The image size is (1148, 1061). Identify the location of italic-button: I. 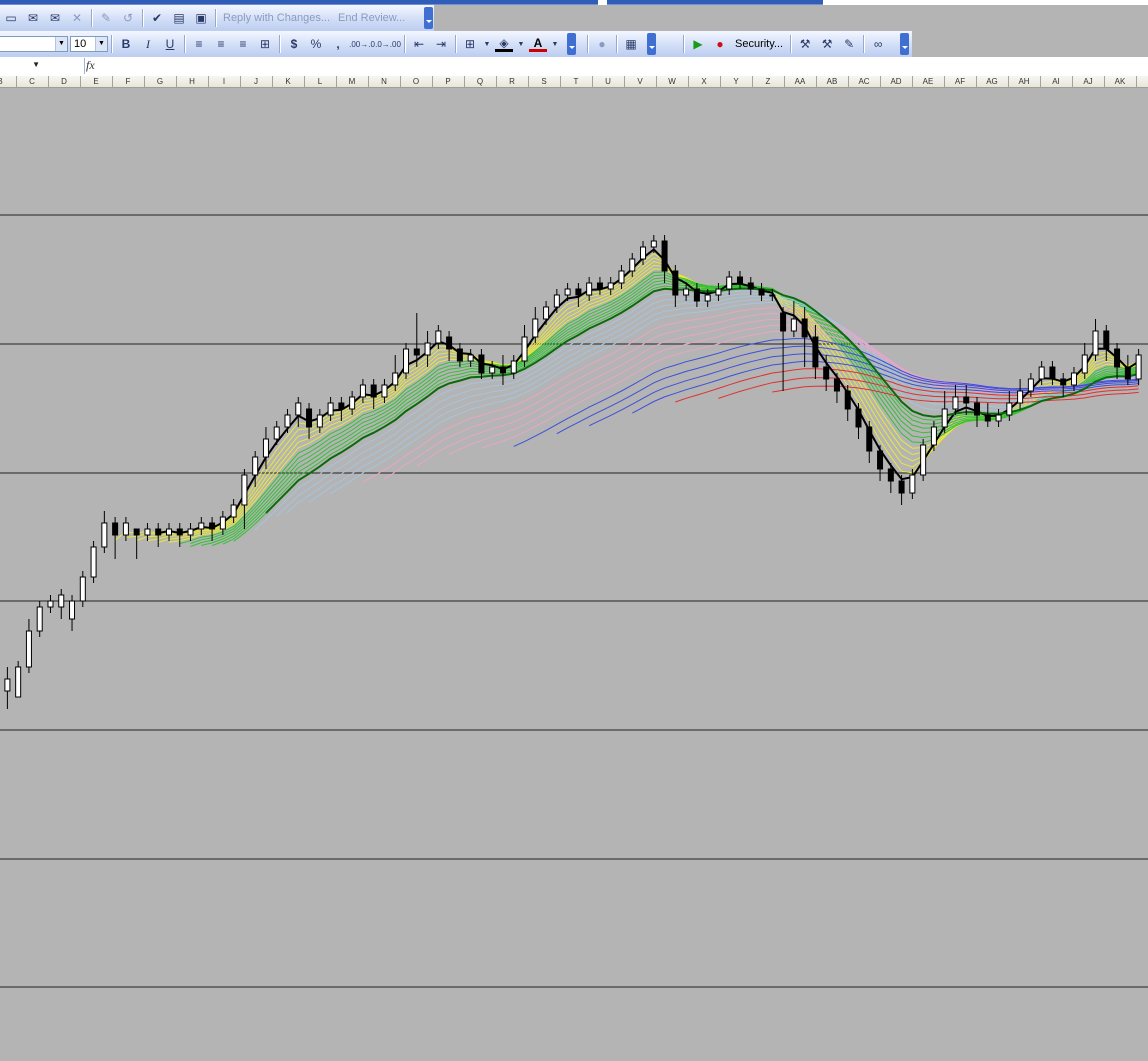
(148, 44).